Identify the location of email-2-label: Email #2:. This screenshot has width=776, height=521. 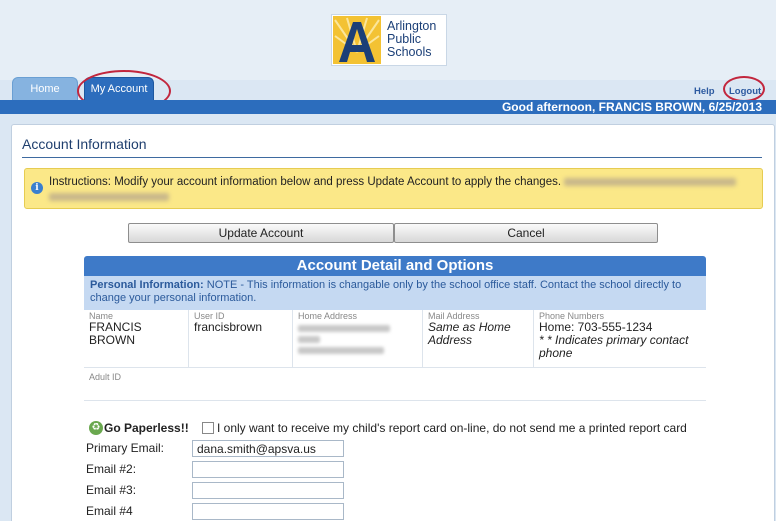
(111, 469).